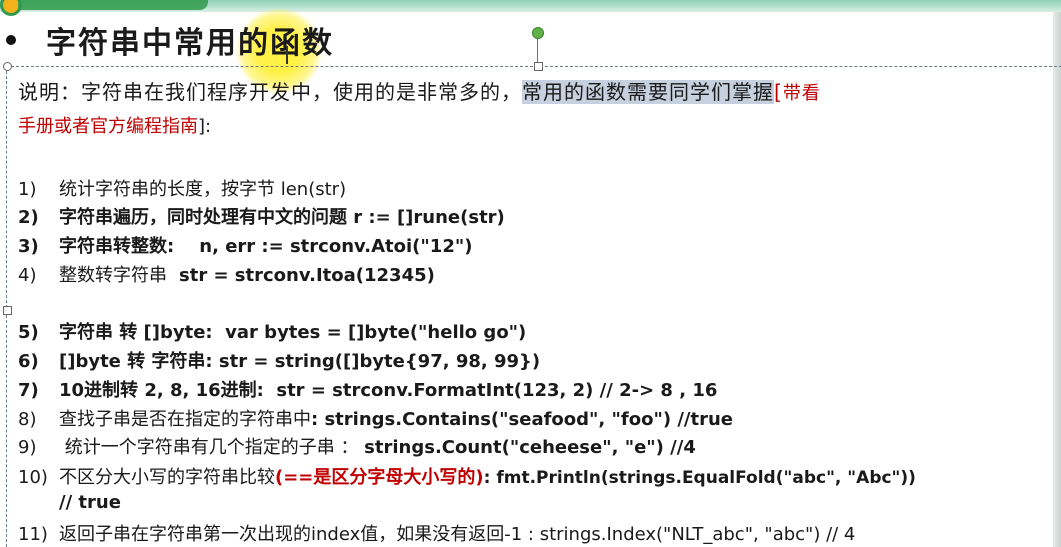 This screenshot has height=547, width=1061. What do you see at coordinates (212, 447) in the screenshot?
I see `item-desc: 统计一个字符串有几个指定的子串 ：` at bounding box center [212, 447].